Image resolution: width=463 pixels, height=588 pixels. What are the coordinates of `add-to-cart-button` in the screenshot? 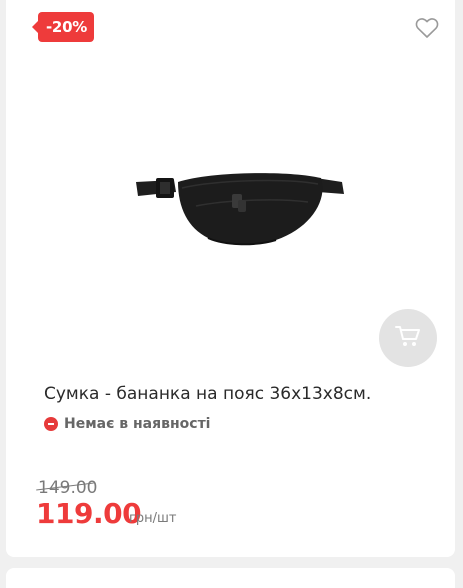 It's located at (408, 338).